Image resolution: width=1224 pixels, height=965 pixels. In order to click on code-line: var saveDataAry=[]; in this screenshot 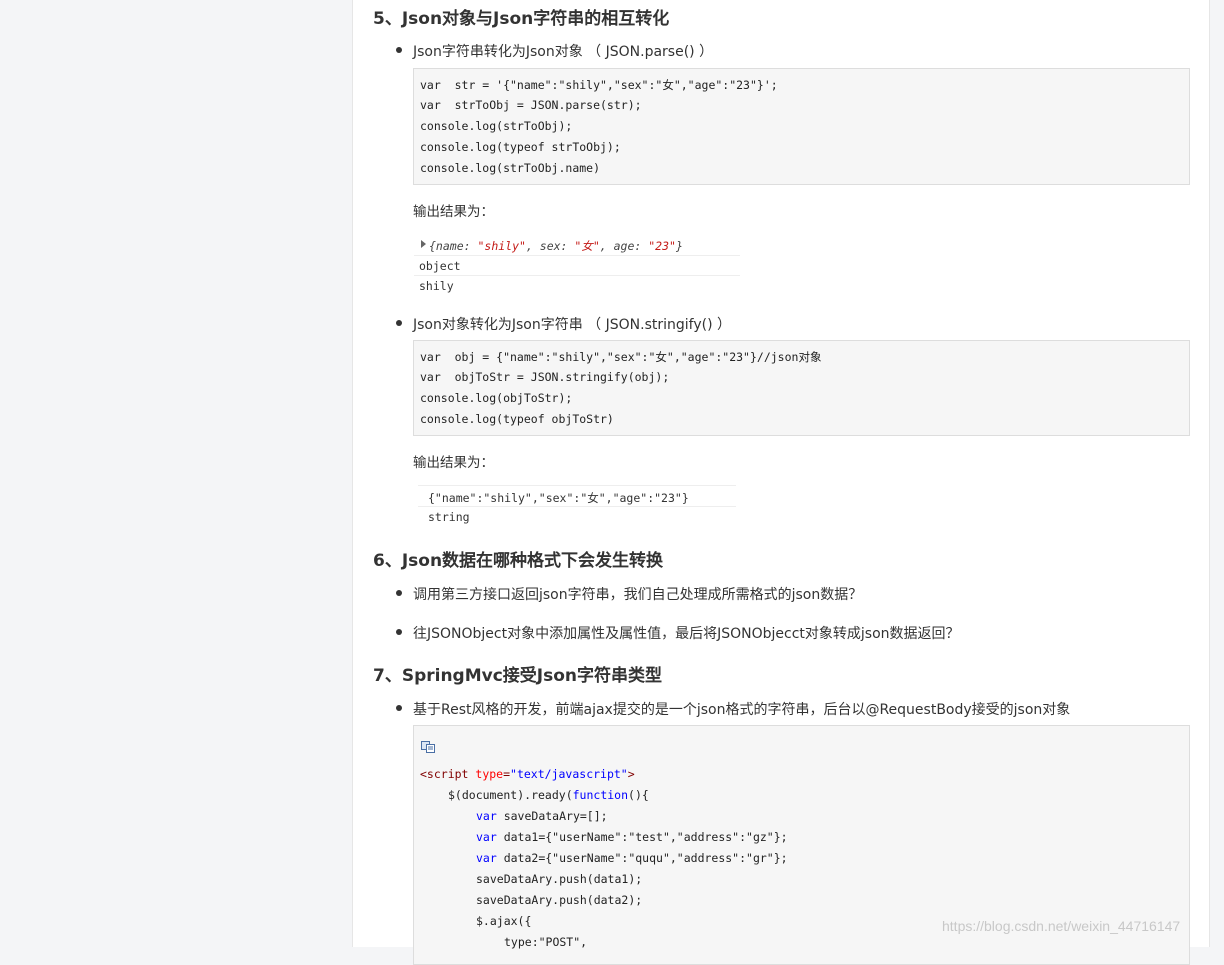, I will do `click(542, 816)`.